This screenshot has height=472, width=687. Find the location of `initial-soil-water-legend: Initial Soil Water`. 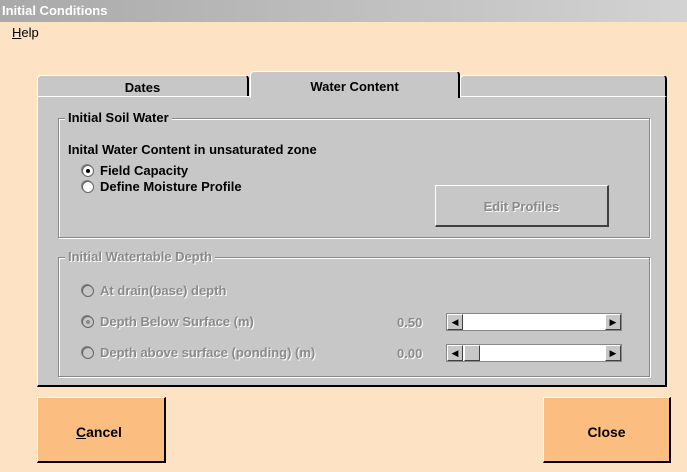

initial-soil-water-legend: Initial Soil Water is located at coordinates (118, 117).